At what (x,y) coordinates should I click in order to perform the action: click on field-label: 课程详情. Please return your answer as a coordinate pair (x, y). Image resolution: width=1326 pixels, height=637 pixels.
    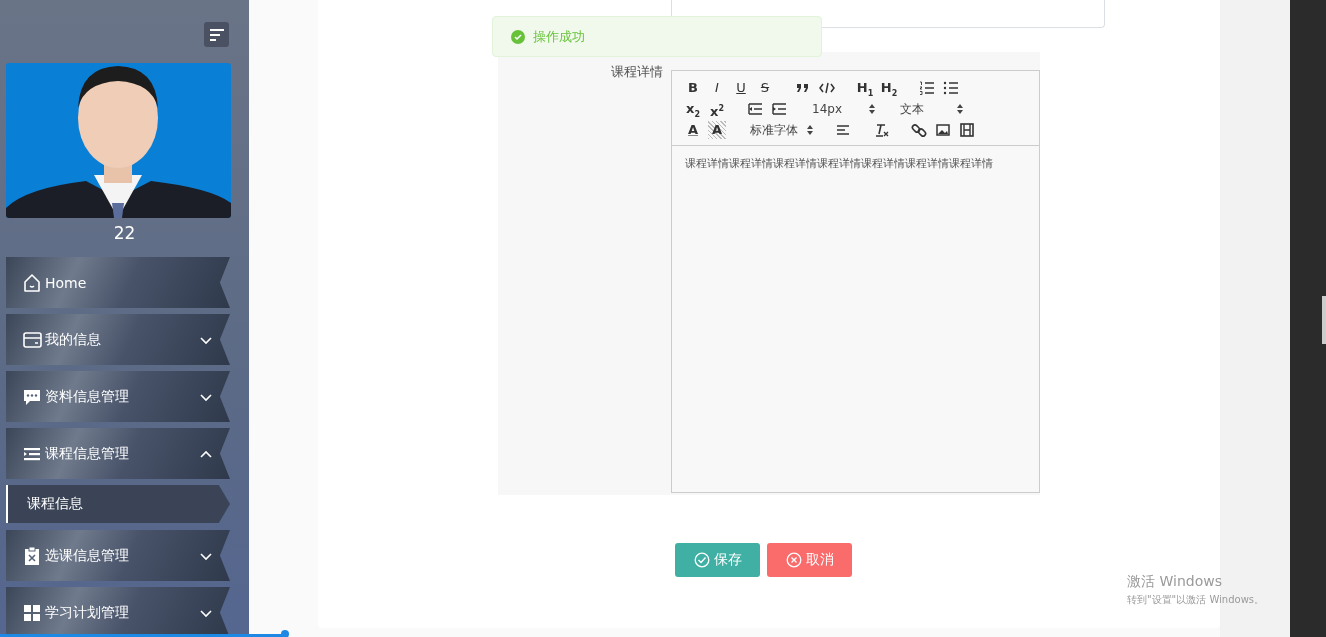
    Looking at the image, I should click on (637, 72).